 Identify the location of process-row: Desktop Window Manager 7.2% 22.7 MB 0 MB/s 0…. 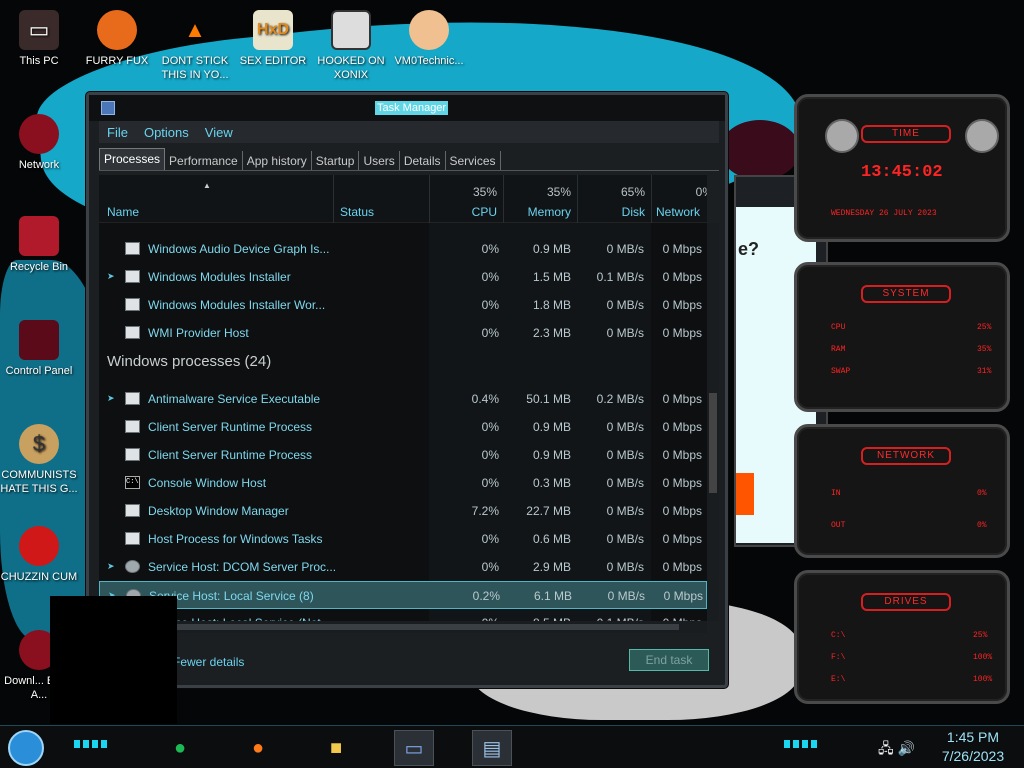
(403, 511).